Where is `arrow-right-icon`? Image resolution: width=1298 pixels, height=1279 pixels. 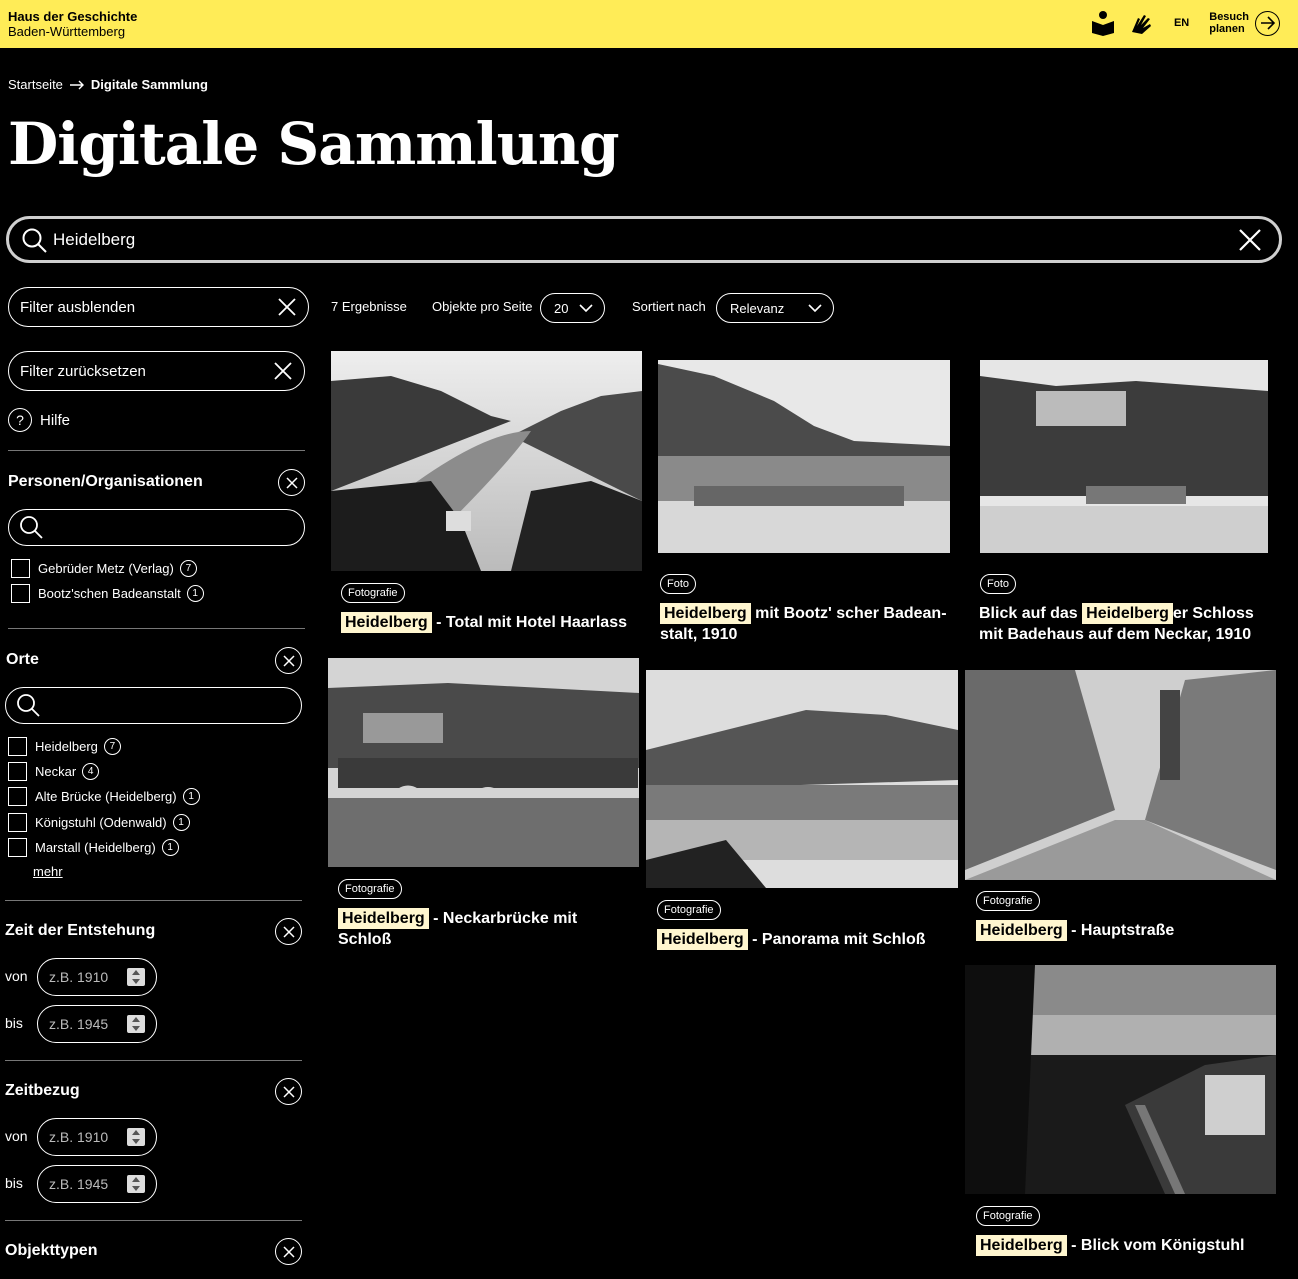
arrow-right-icon is located at coordinates (1267, 23).